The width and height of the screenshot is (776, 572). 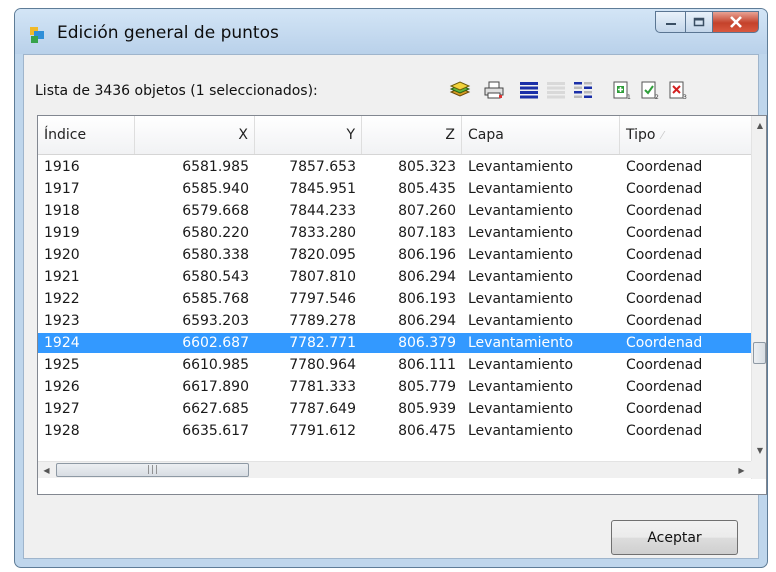 I want to click on scroll-down-button: ▼, so click(x=759, y=450).